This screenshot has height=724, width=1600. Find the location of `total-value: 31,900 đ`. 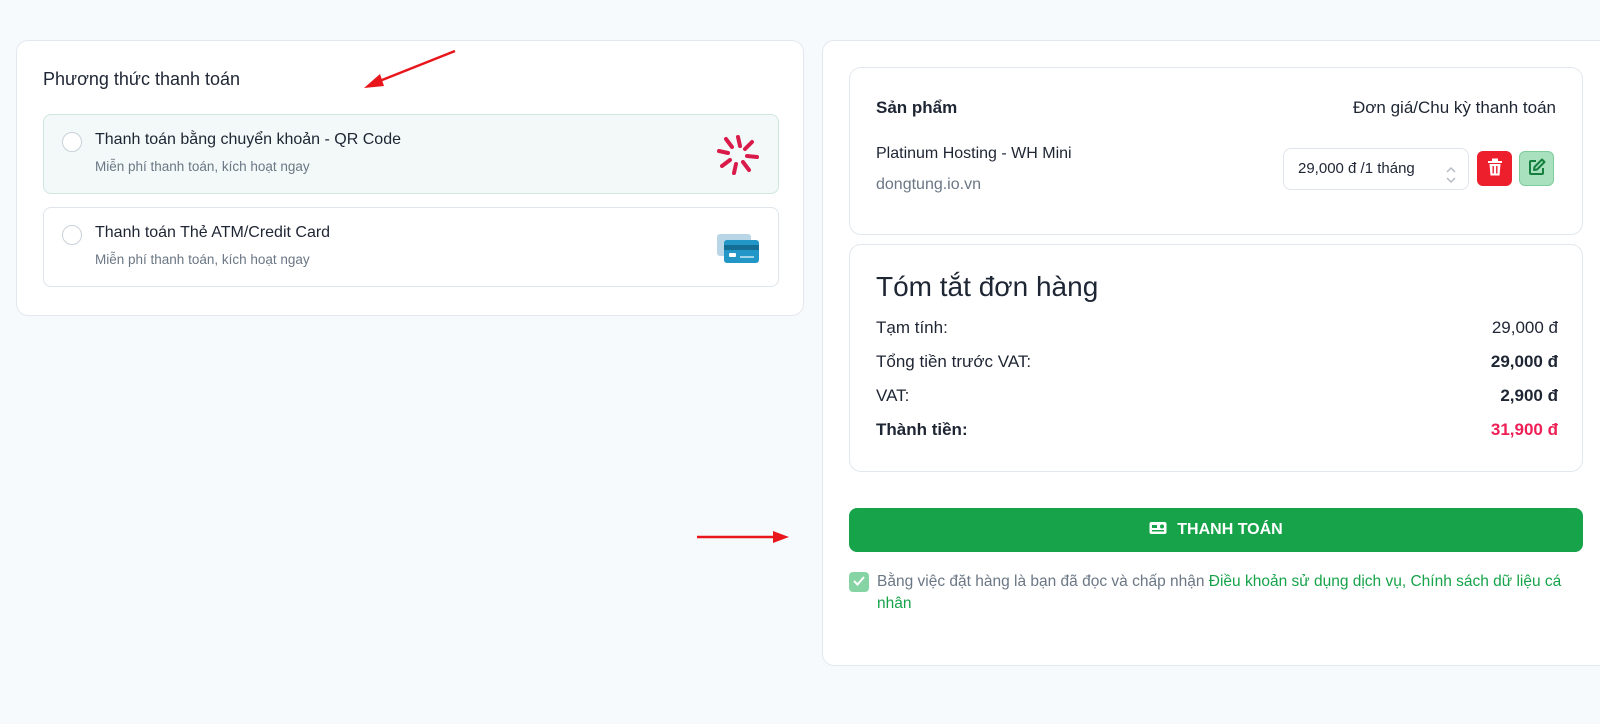

total-value: 31,900 đ is located at coordinates (1524, 429).